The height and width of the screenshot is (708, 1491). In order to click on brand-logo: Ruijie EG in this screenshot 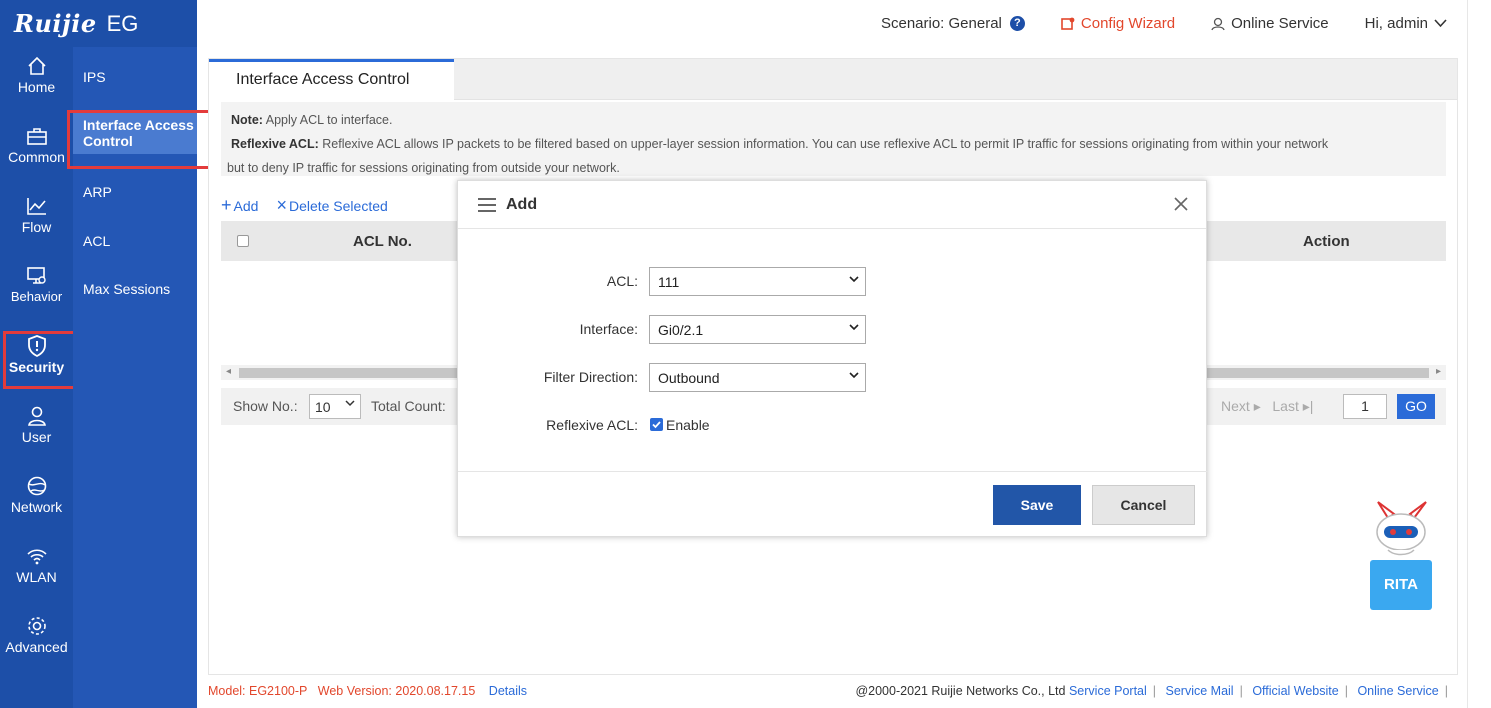, I will do `click(98, 23)`.